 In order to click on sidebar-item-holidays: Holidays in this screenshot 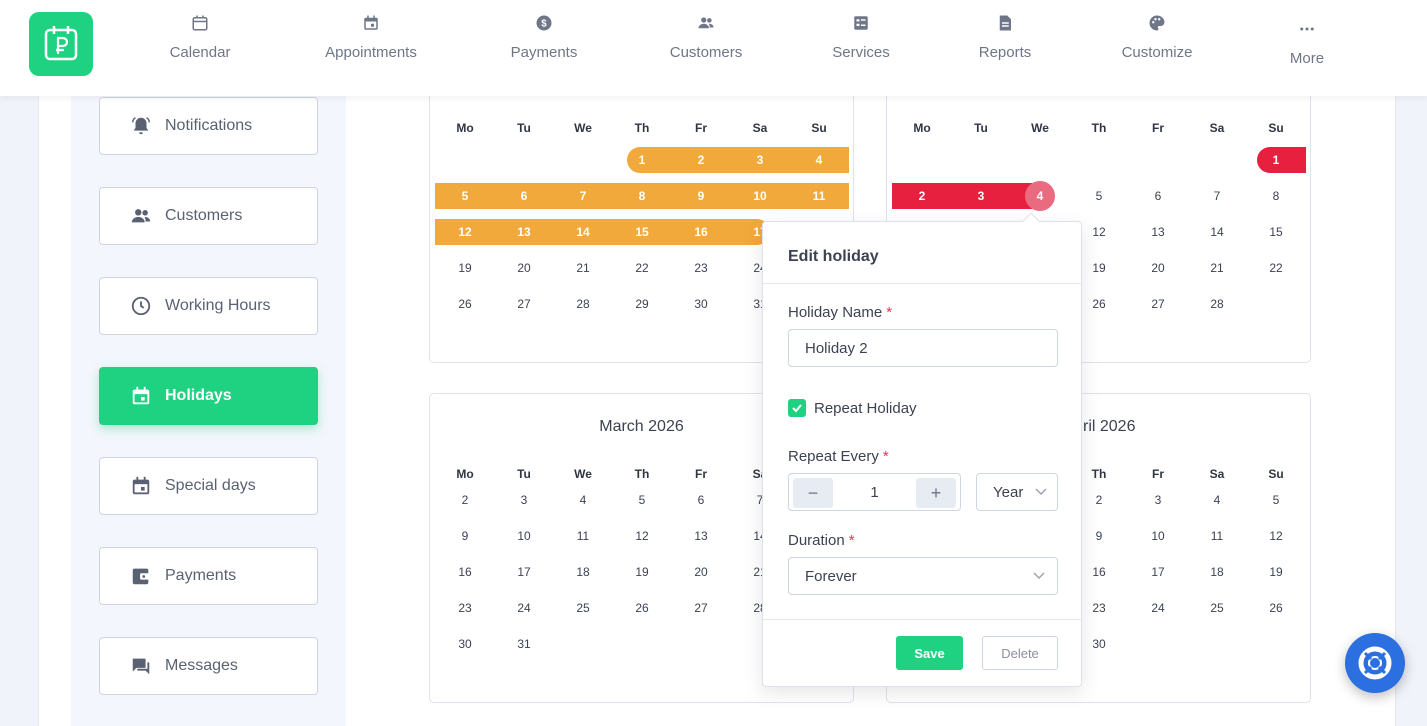, I will do `click(208, 396)`.